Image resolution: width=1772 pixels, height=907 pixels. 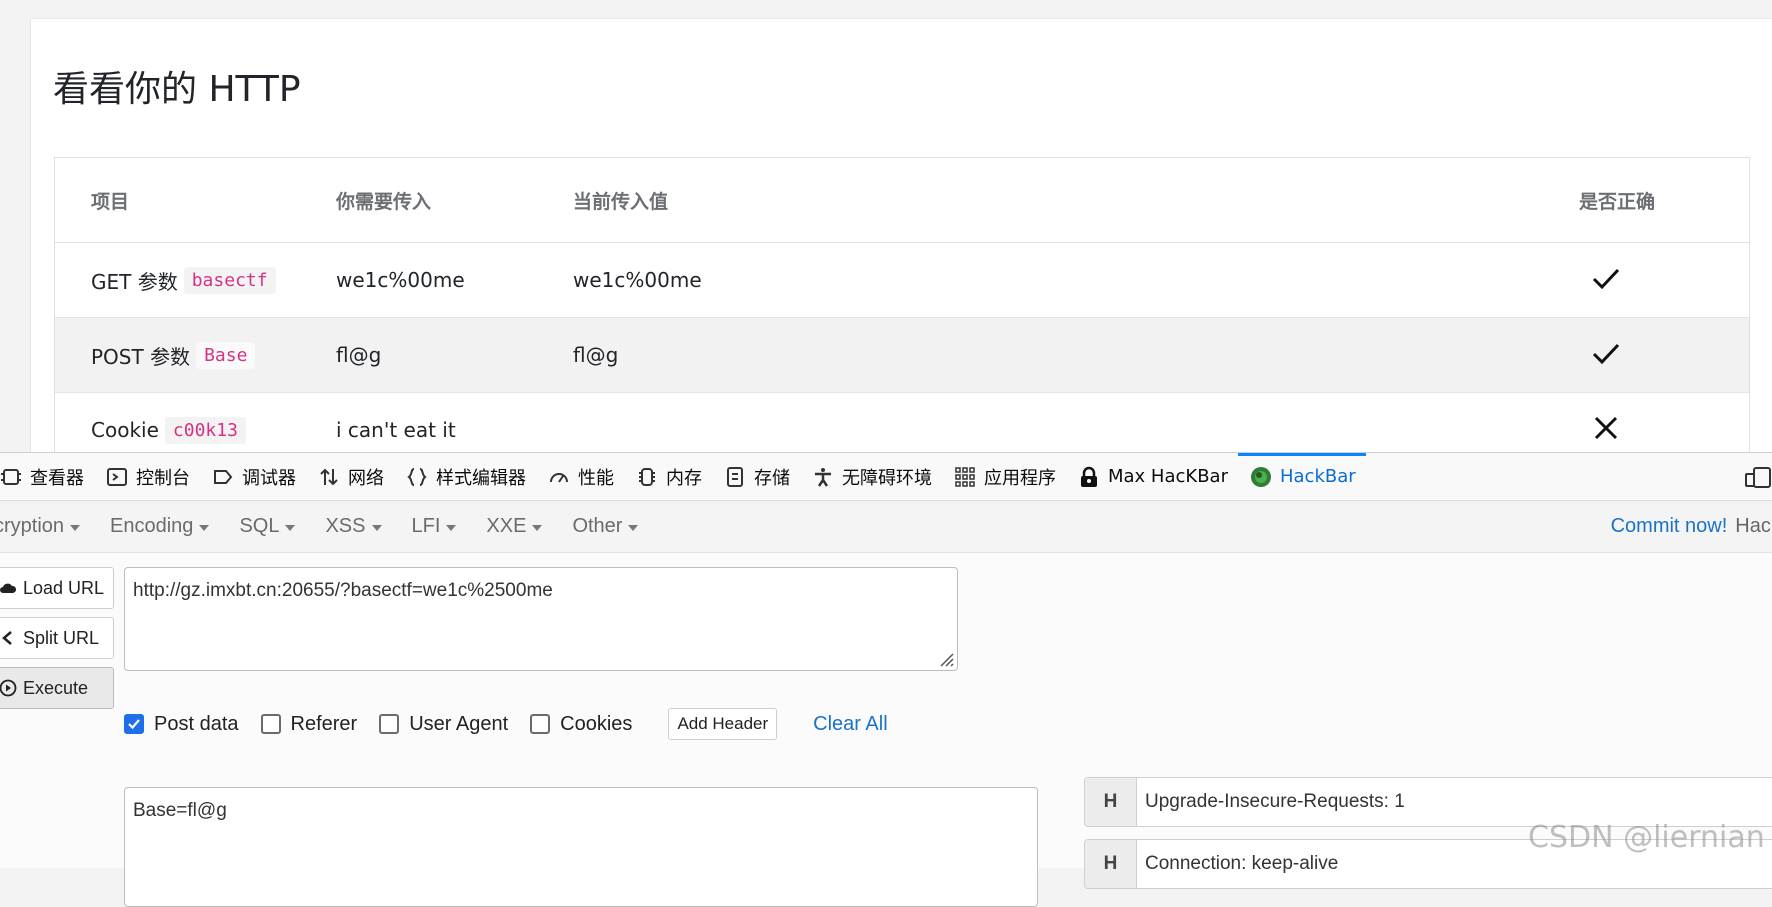 I want to click on add-header-button: Add Header, so click(x=723, y=724).